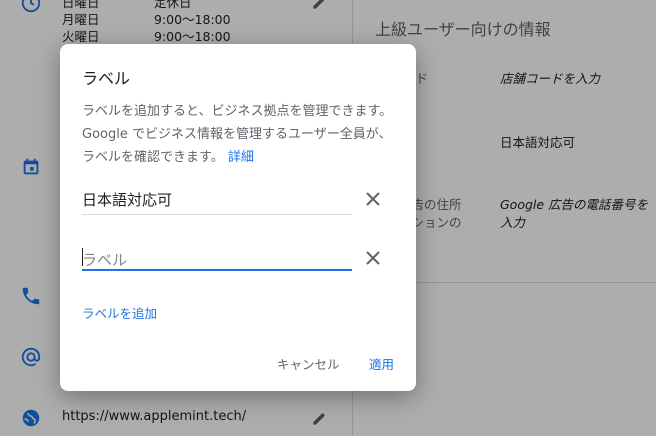  Describe the element at coordinates (217, 201) in the screenshot. I see `label-field-1: 日本語対応可` at that location.